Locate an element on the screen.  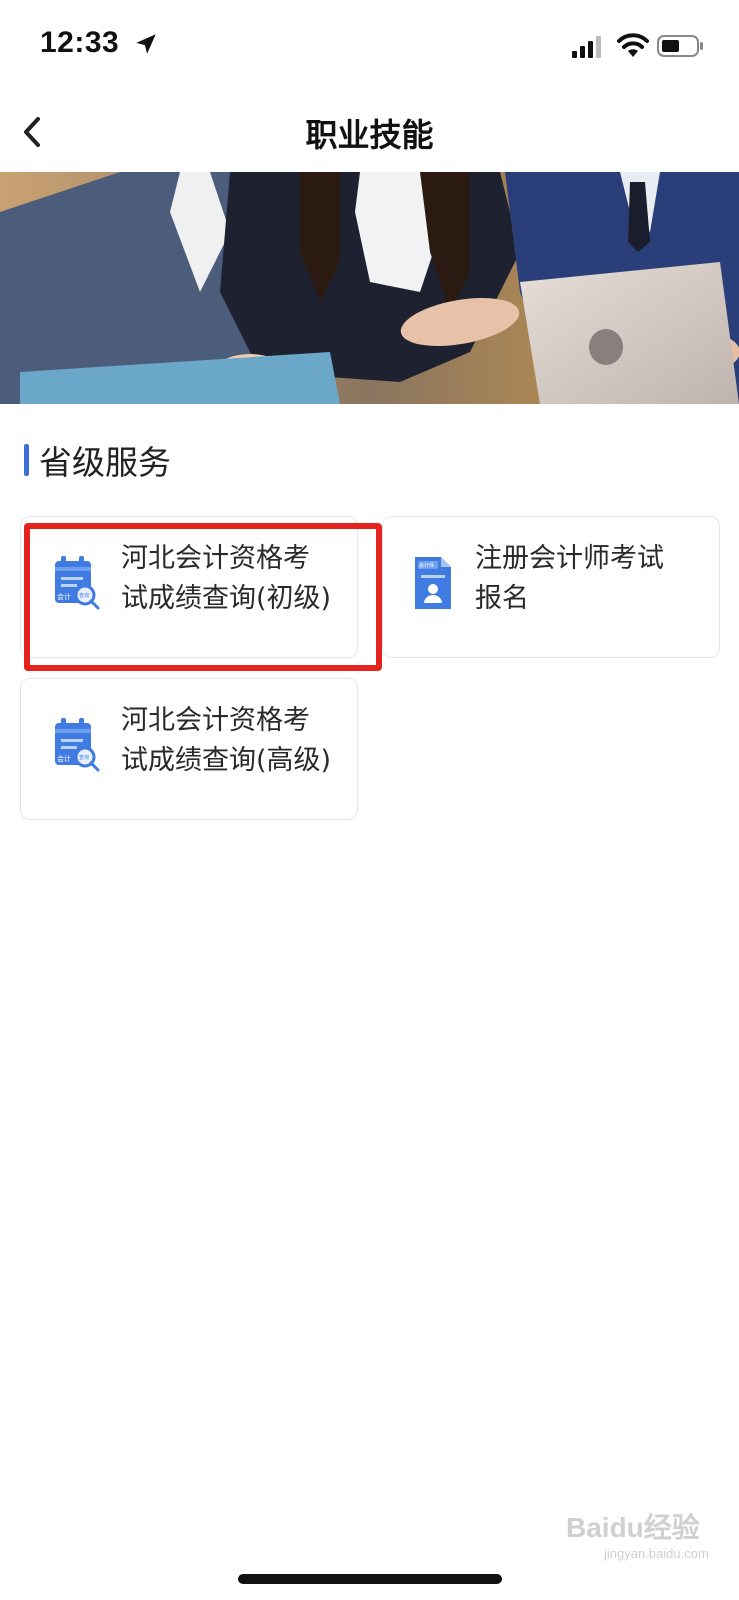
office-team-laptop-photo is located at coordinates (369, 288).